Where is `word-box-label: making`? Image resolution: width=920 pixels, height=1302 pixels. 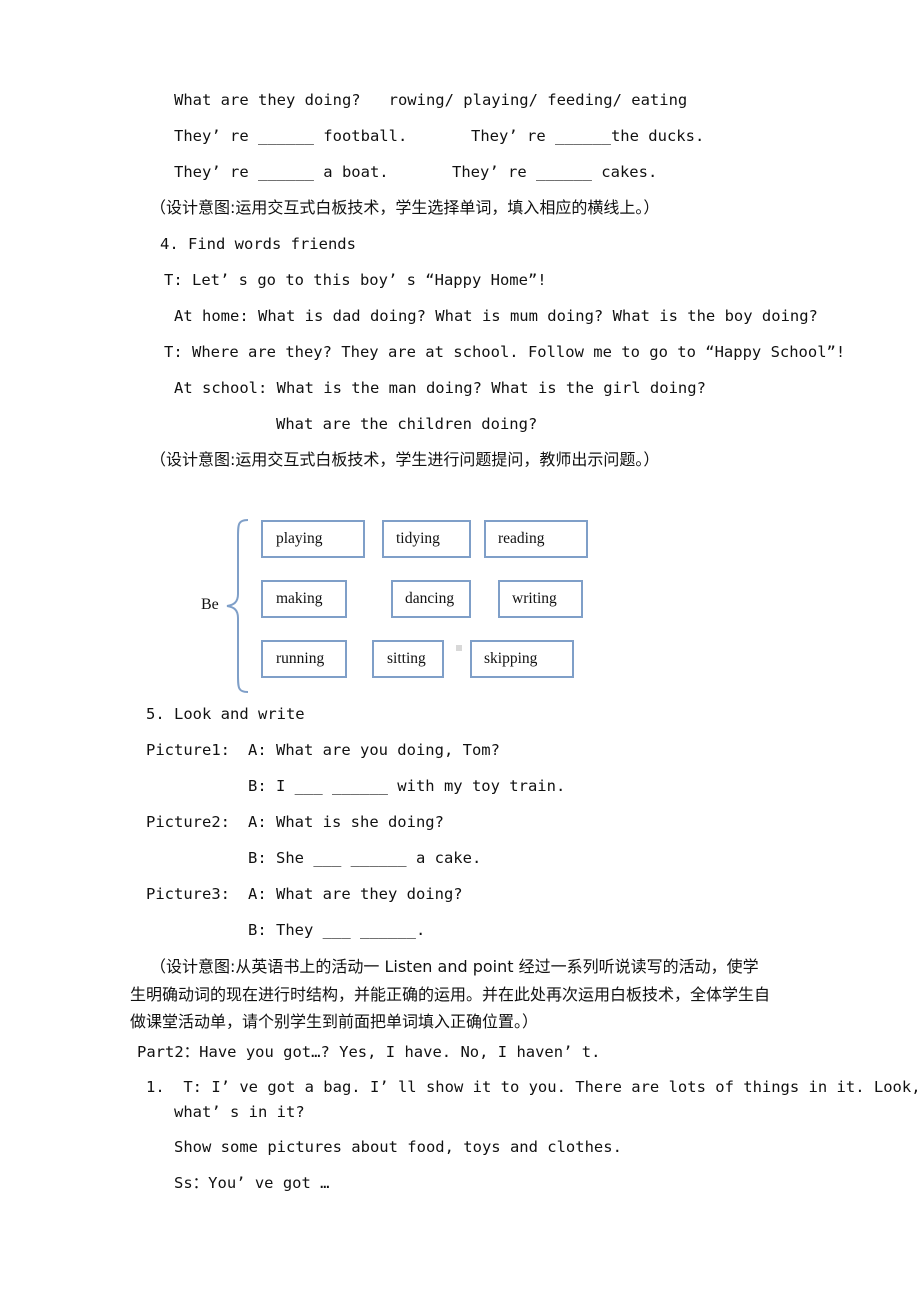
word-box-label: making is located at coordinates (299, 598).